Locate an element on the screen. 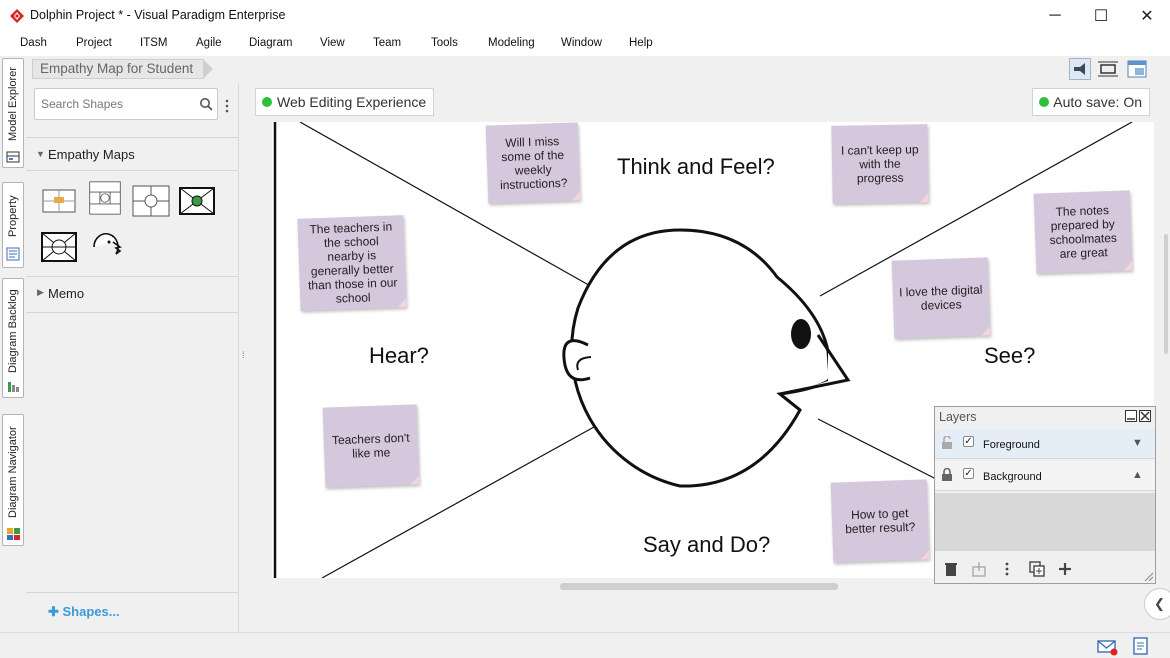 The width and height of the screenshot is (1170, 658). sticky-note: How to get better result? is located at coordinates (880, 521).